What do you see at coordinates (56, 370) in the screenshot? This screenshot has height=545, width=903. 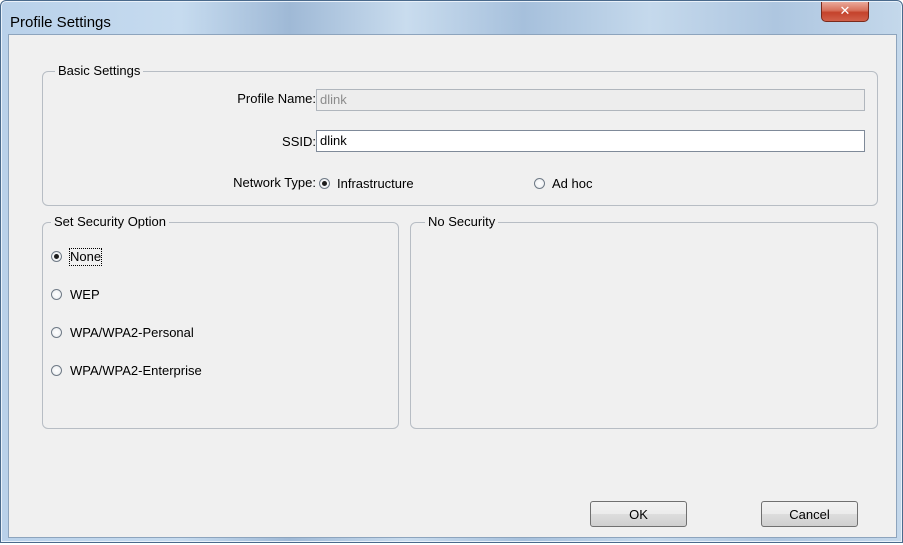 I see `security-wpa-enterprise-radio` at bounding box center [56, 370].